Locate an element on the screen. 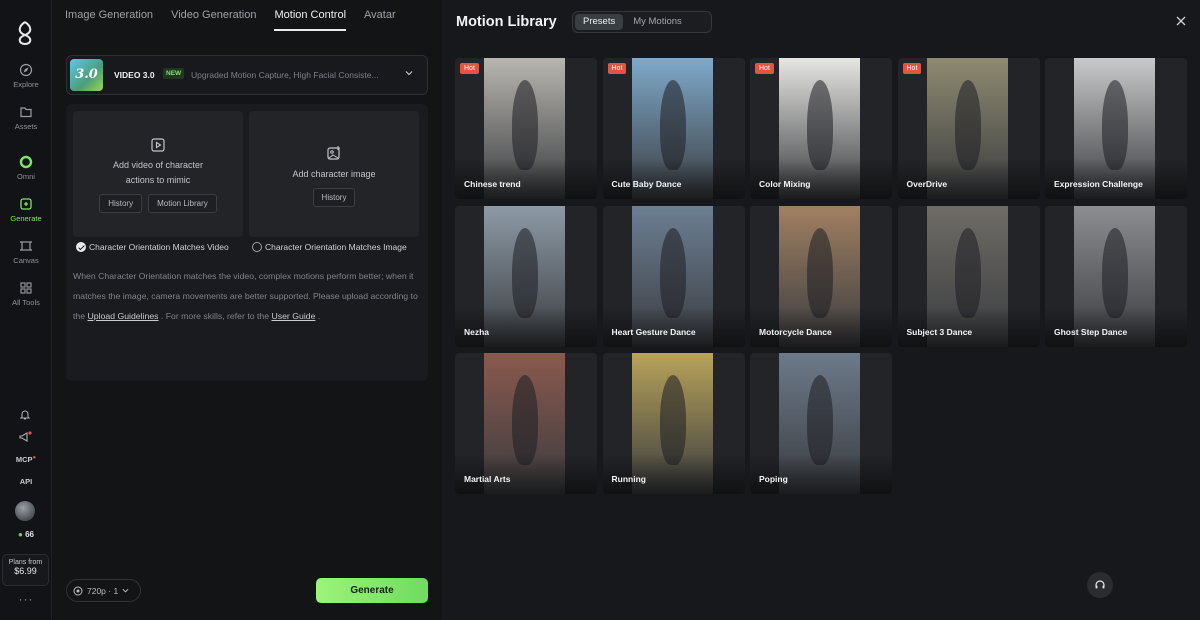 The height and width of the screenshot is (620, 1200). close-icon is located at coordinates (1181, 21).